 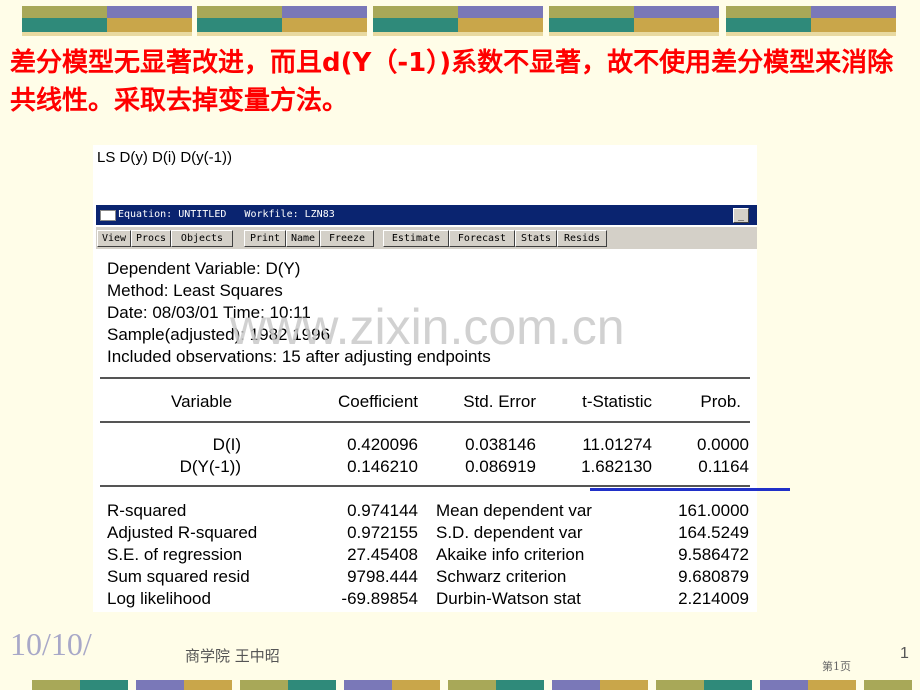 I want to click on watermark: www.zixin.com.cn, so click(x=427, y=327).